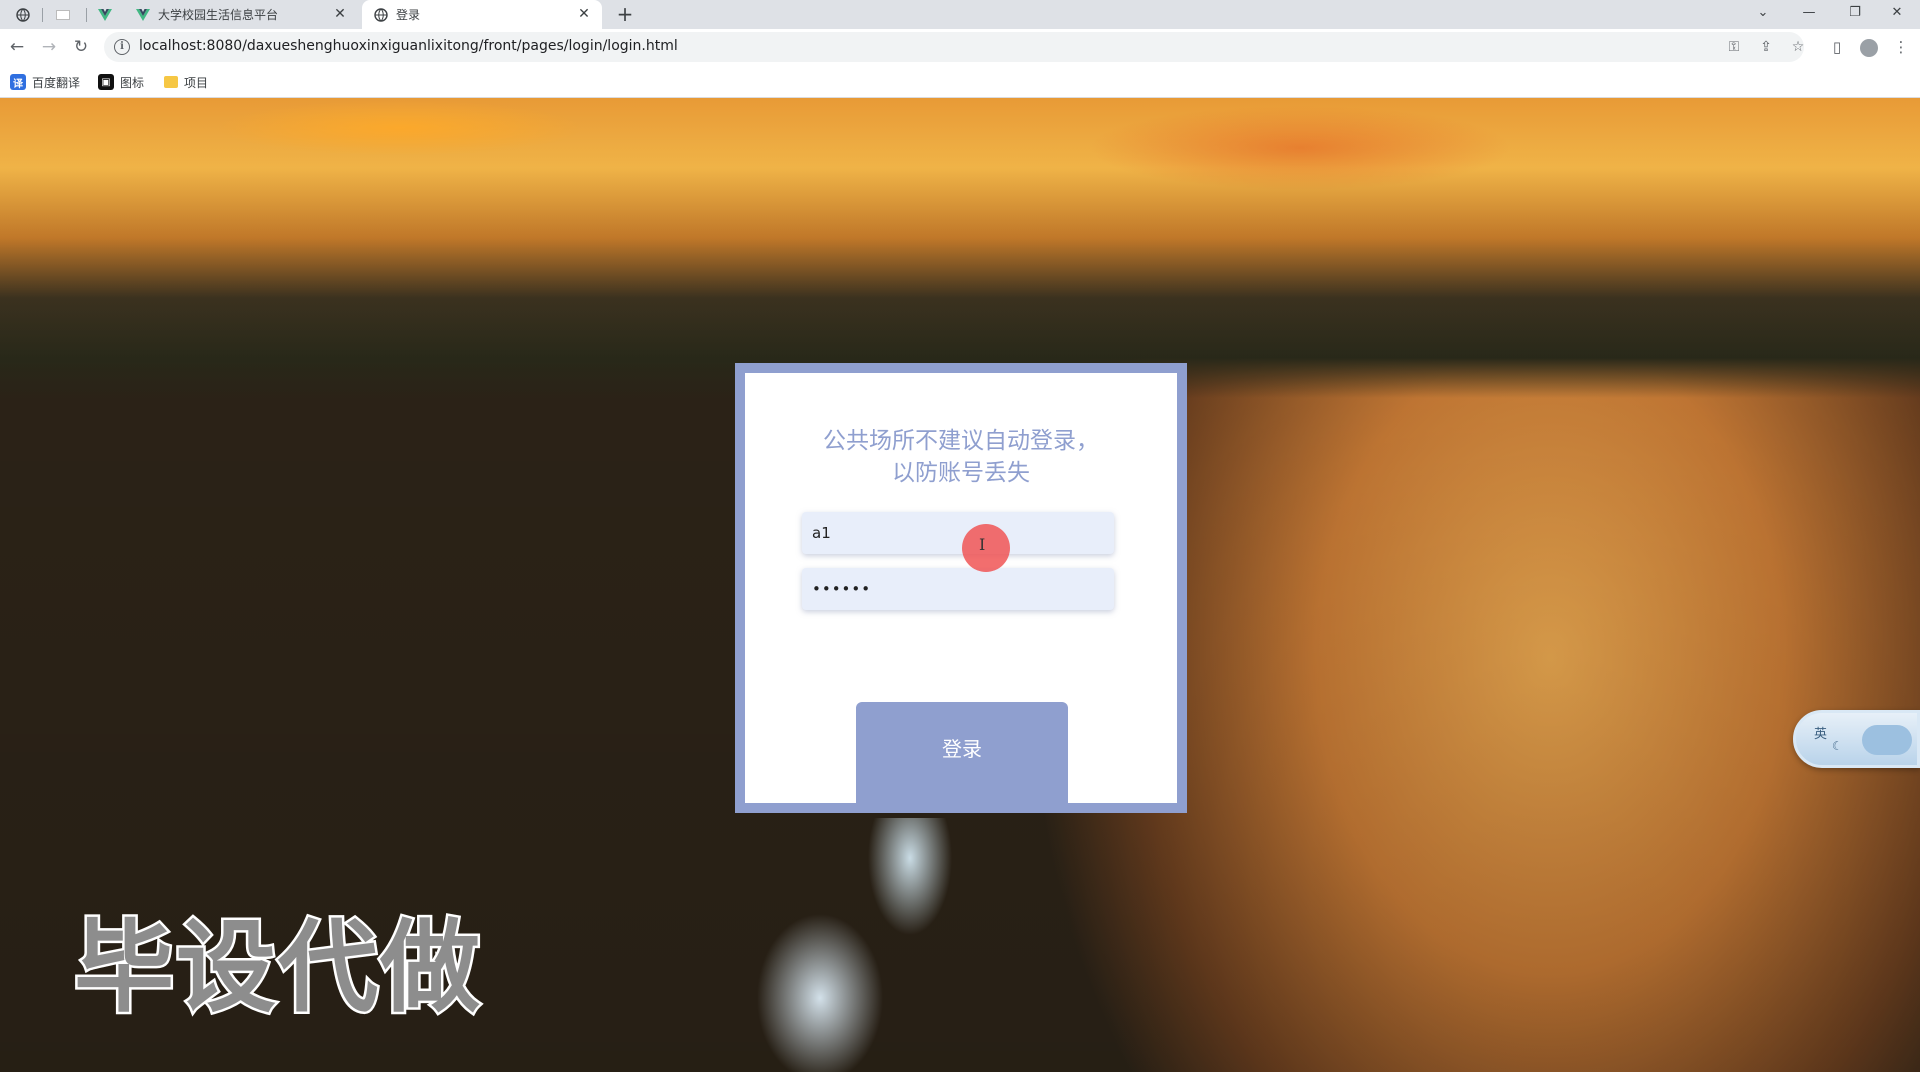  What do you see at coordinates (1856, 739) in the screenshot?
I see `ime-widget: 英 ☾` at bounding box center [1856, 739].